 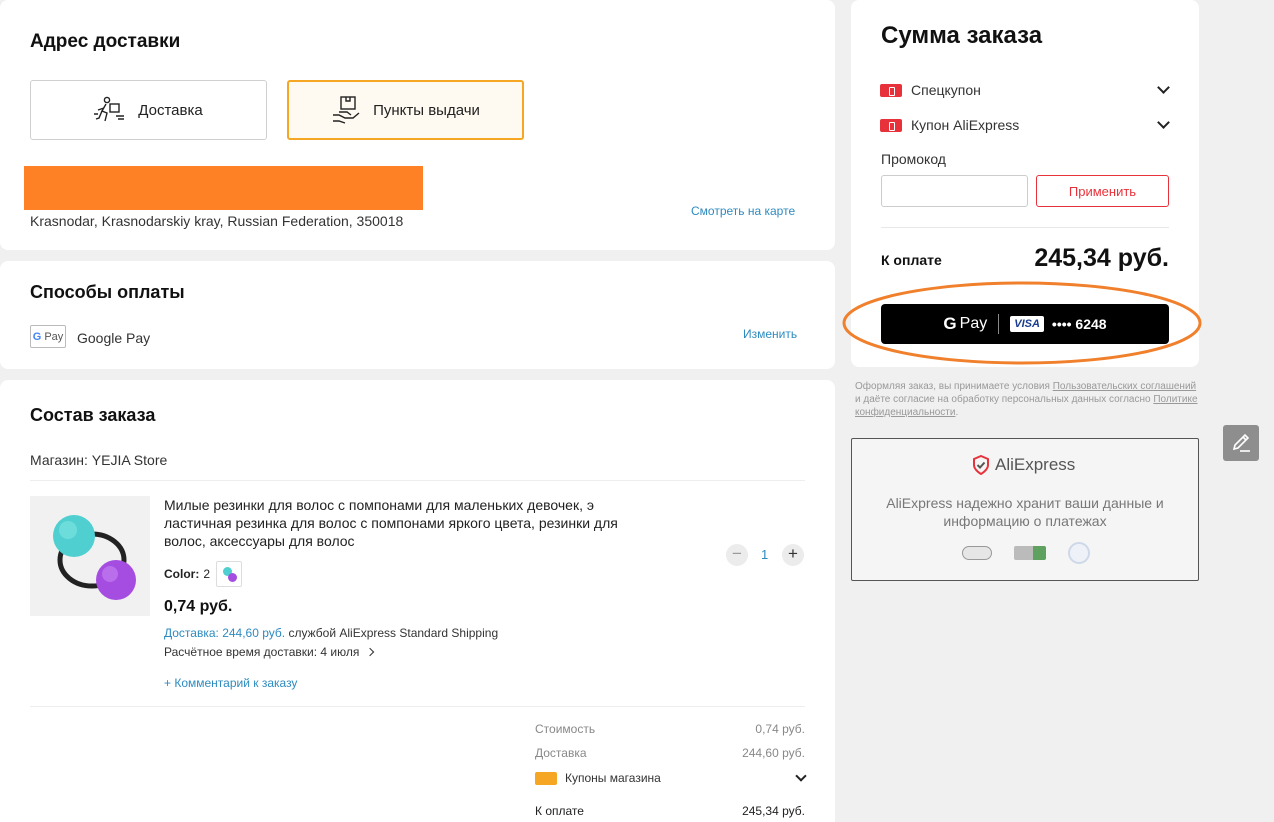 I want to click on aliexpress-logo: AliExpress, so click(x=1023, y=465).